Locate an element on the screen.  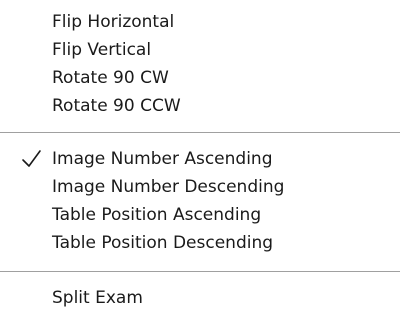
menu-item-image-number-ascending: Image Number Ascending is located at coordinates (203, 159).